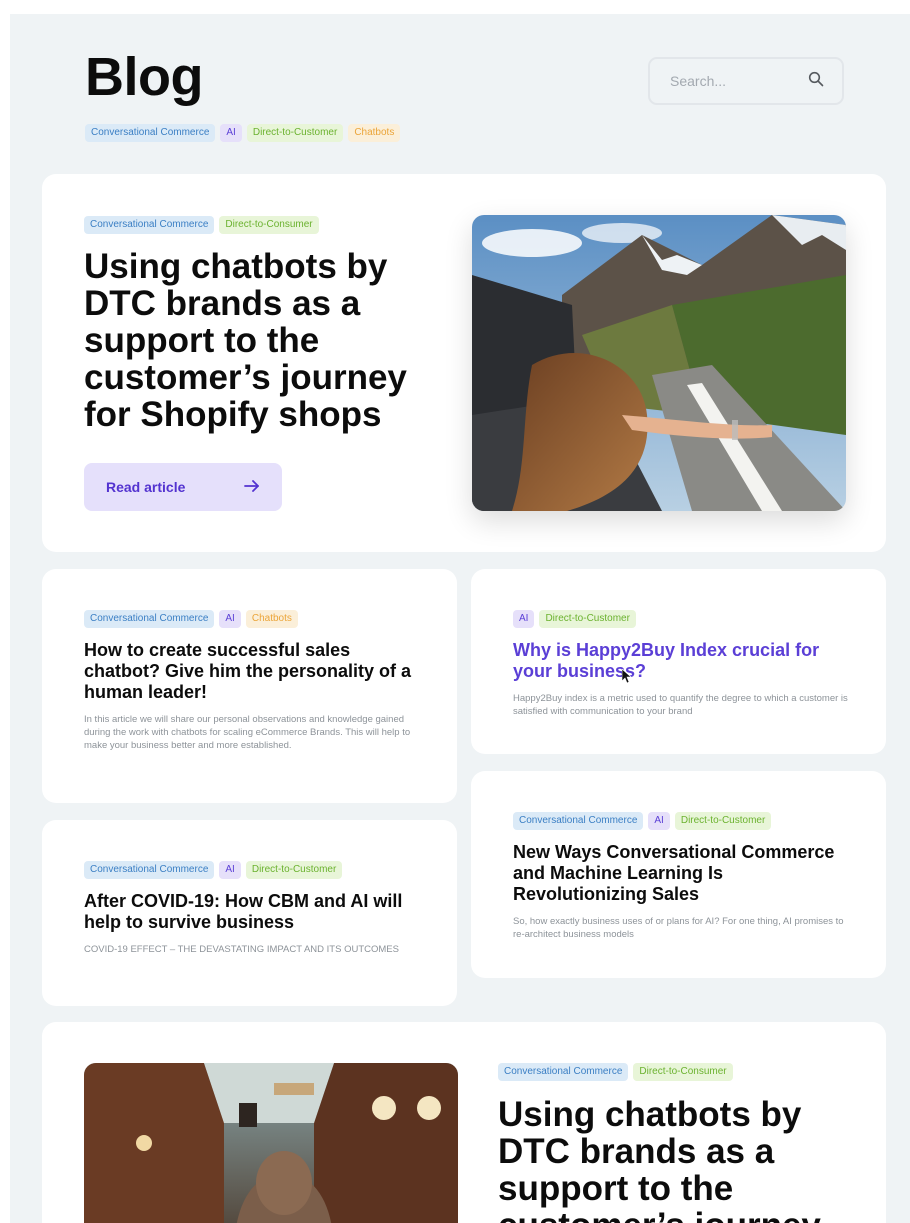 This screenshot has width=910, height=1223. What do you see at coordinates (252, 487) in the screenshot?
I see `arrow-right-icon` at bounding box center [252, 487].